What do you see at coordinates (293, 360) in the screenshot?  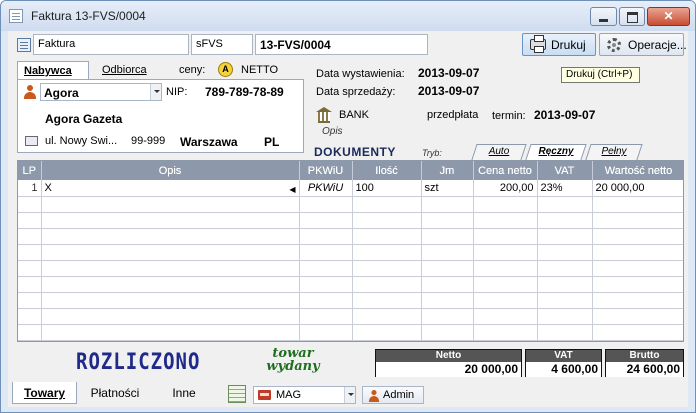 I see `goods-issued-stamp: towar wydany` at bounding box center [293, 360].